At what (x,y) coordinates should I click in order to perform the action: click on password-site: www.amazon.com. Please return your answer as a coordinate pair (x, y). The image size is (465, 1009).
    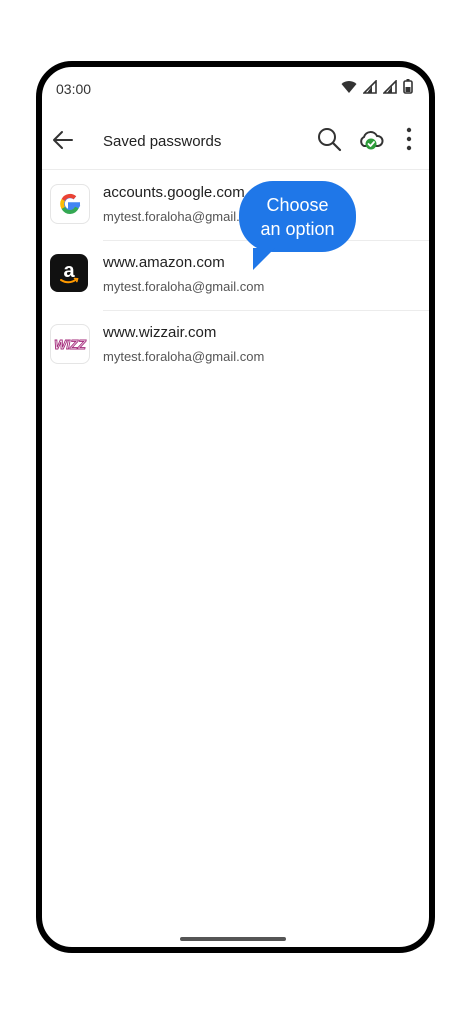
    Looking at the image, I should click on (164, 262).